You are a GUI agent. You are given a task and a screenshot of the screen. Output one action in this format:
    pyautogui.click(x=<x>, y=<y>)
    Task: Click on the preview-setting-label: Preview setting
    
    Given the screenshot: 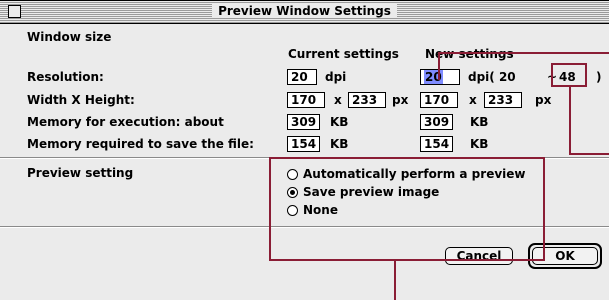 What is the action you would take?
    pyautogui.click(x=80, y=173)
    